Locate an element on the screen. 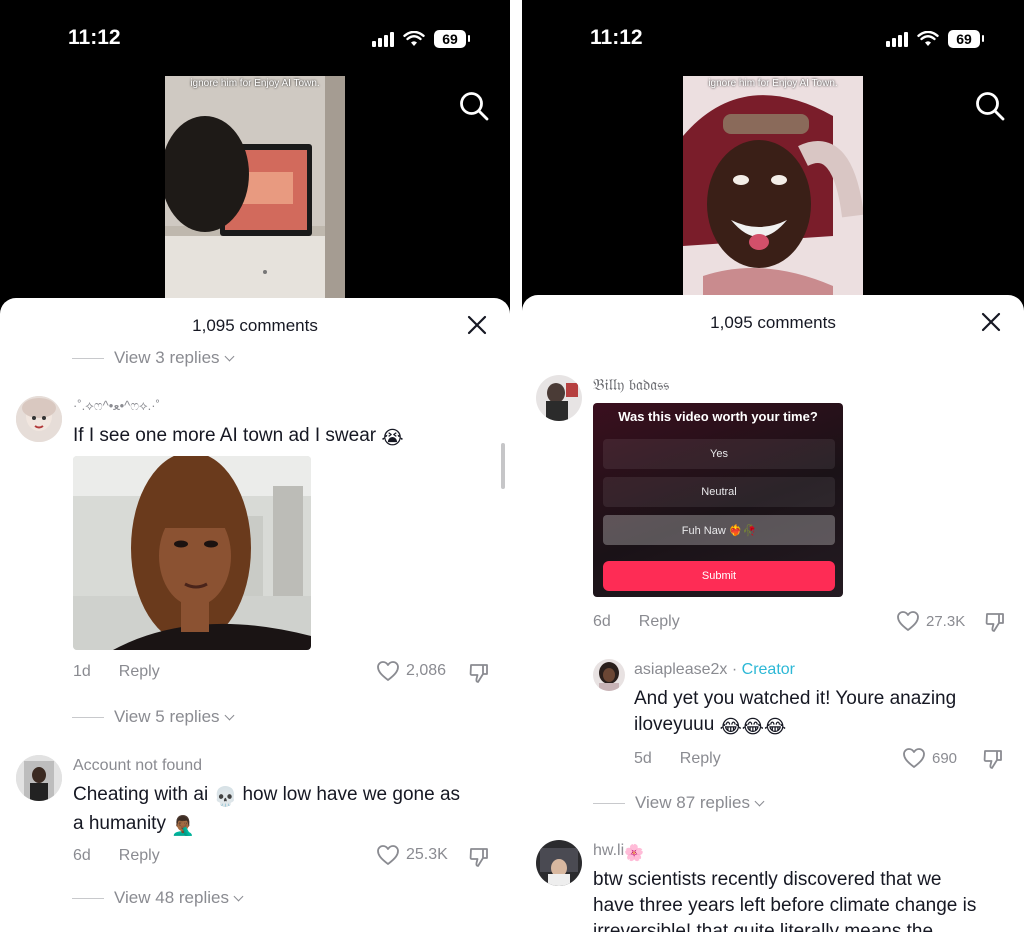  status-bar: 11:12 69 is located at coordinates (255, 39).